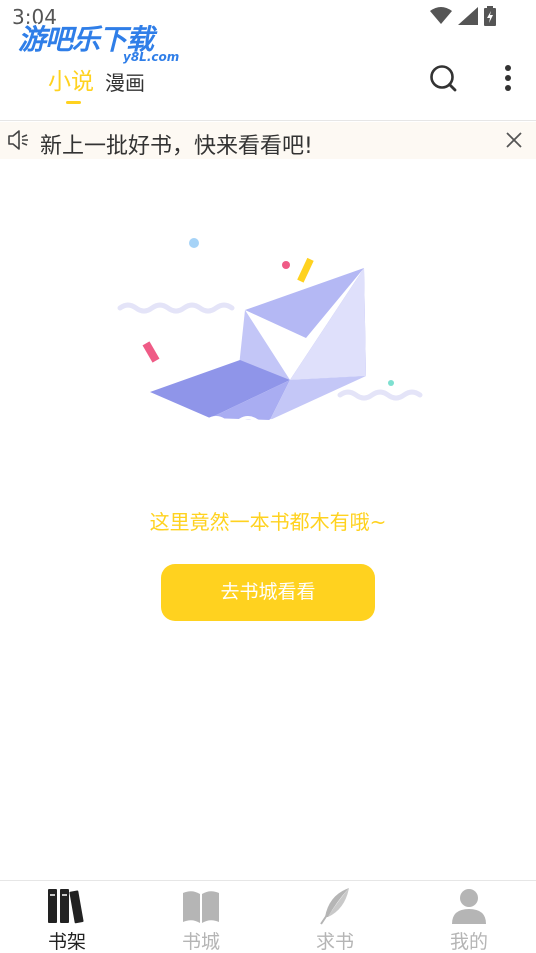  Describe the element at coordinates (305, 270) in the screenshot. I see `confetti-yellow` at that location.